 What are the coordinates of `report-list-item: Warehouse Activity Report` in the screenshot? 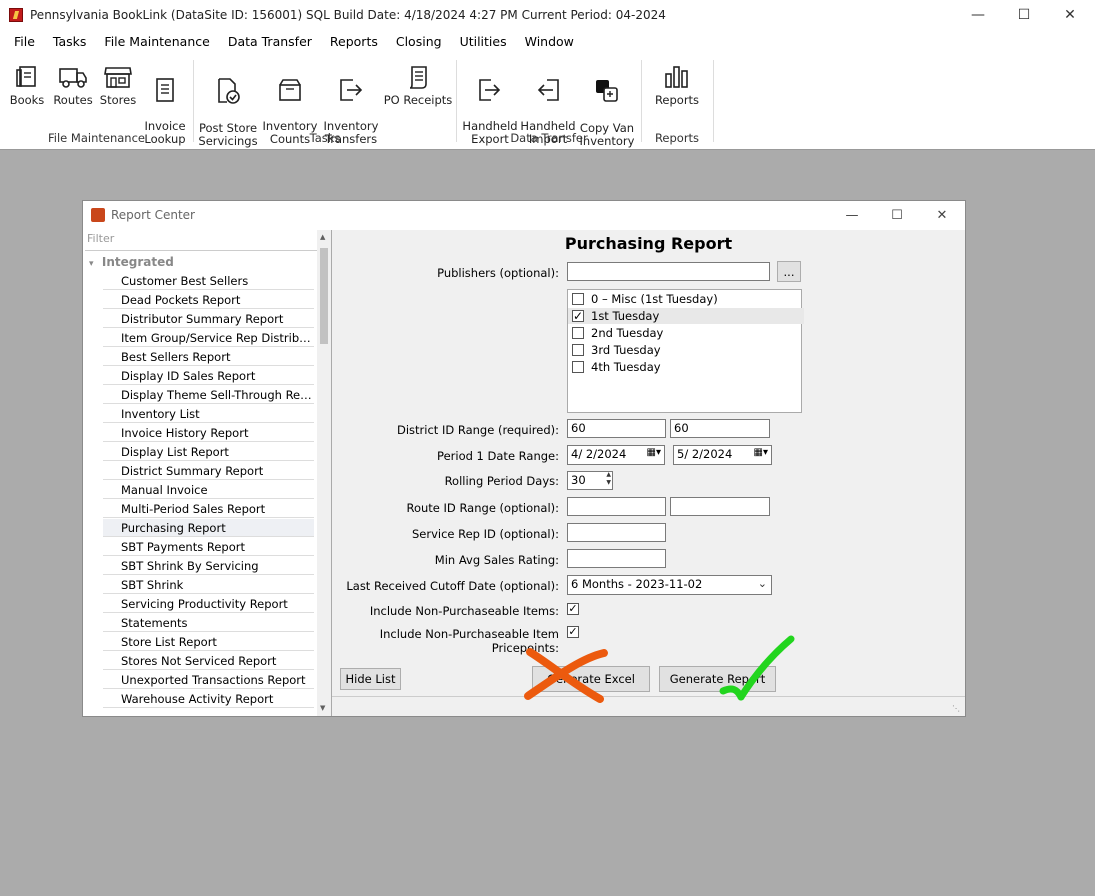 It's located at (208, 699).